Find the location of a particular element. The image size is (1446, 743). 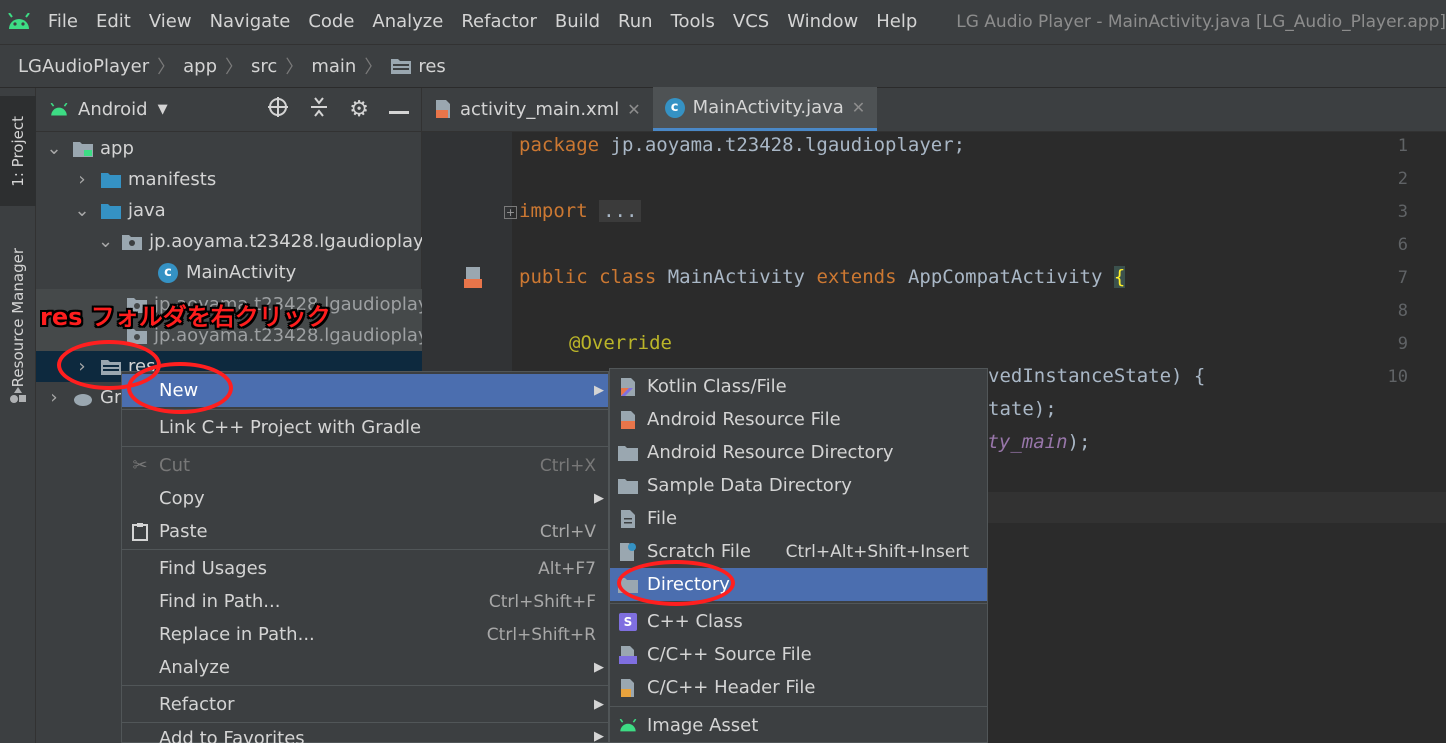

menu-vcs: VCS is located at coordinates (751, 22).